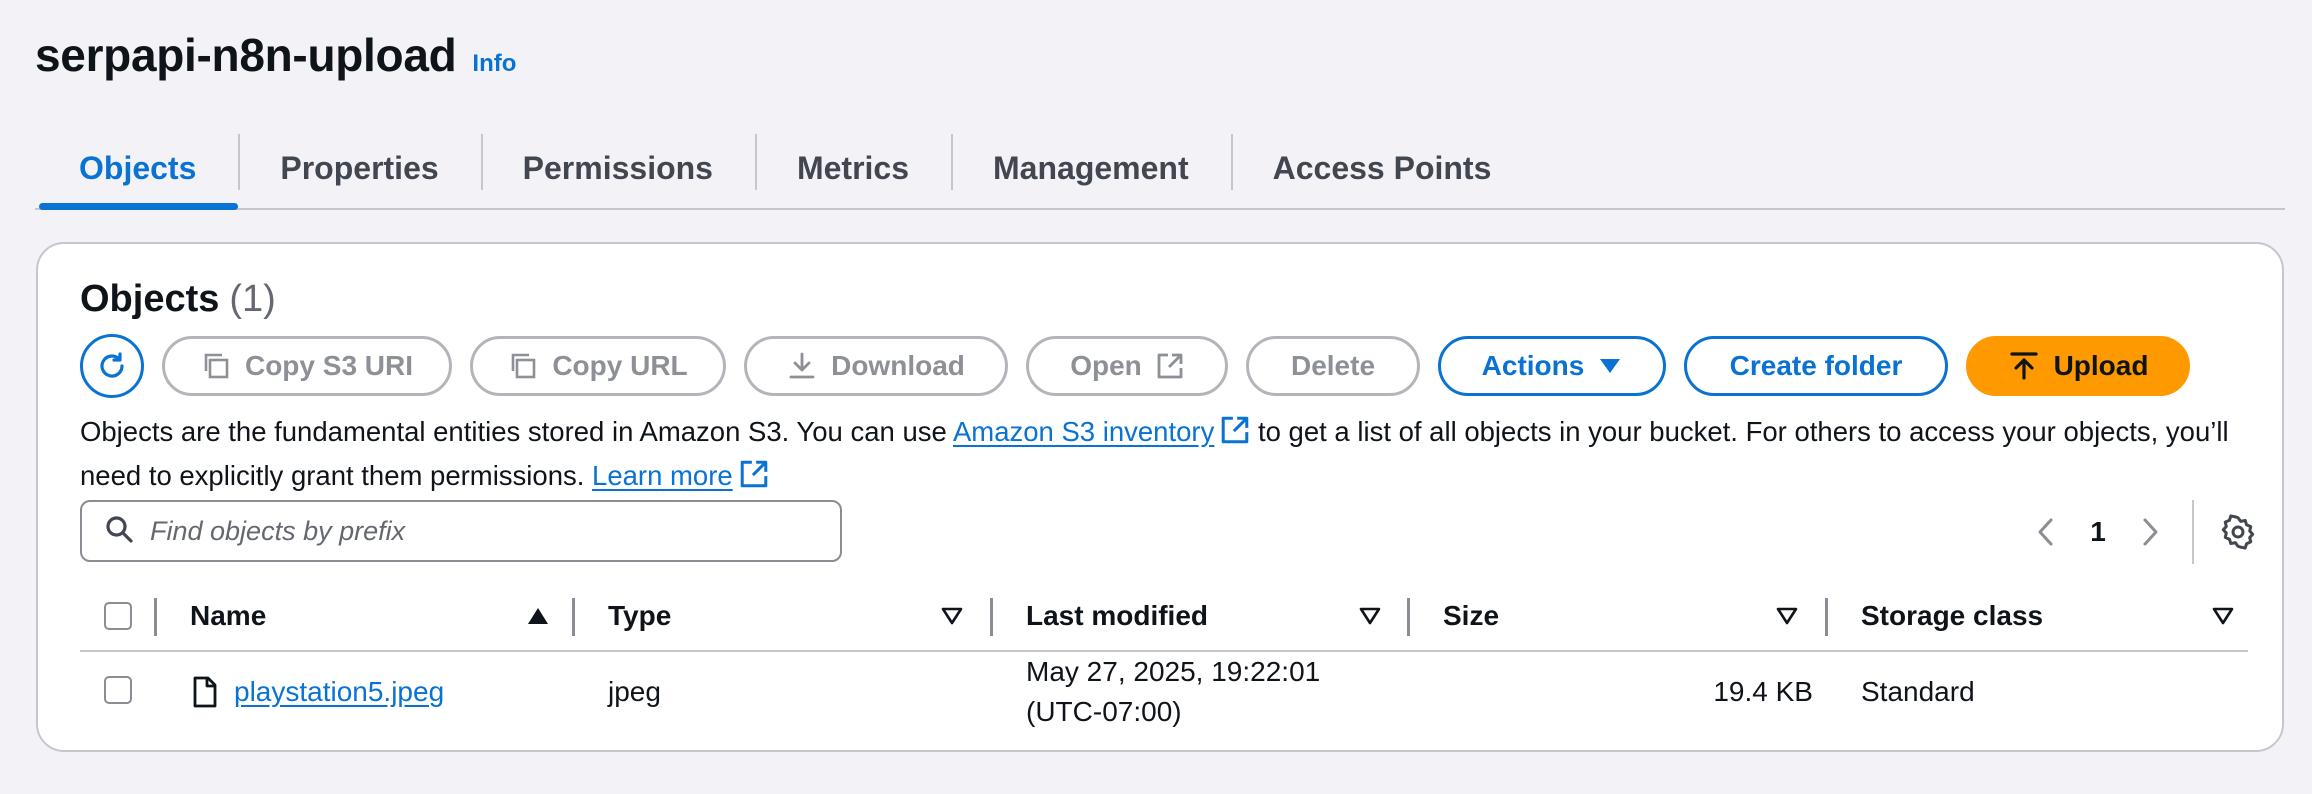  Describe the element at coordinates (205, 692) in the screenshot. I see `file-icon` at that location.